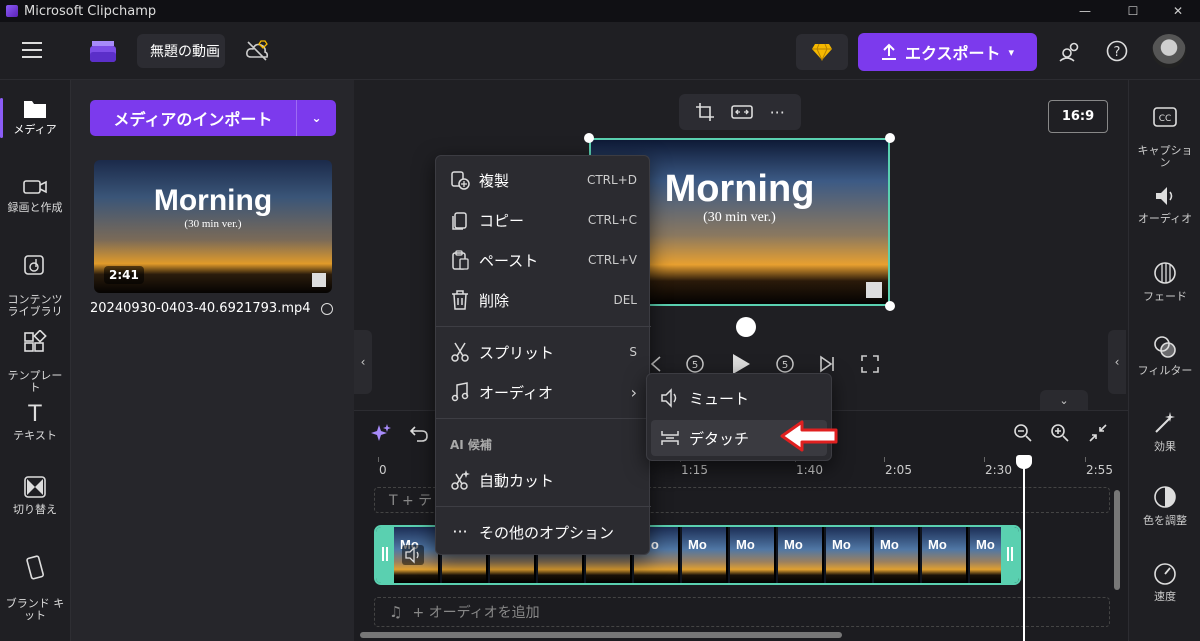 This screenshot has width=1200, height=641. I want to click on shortcut-label: S, so click(633, 352).